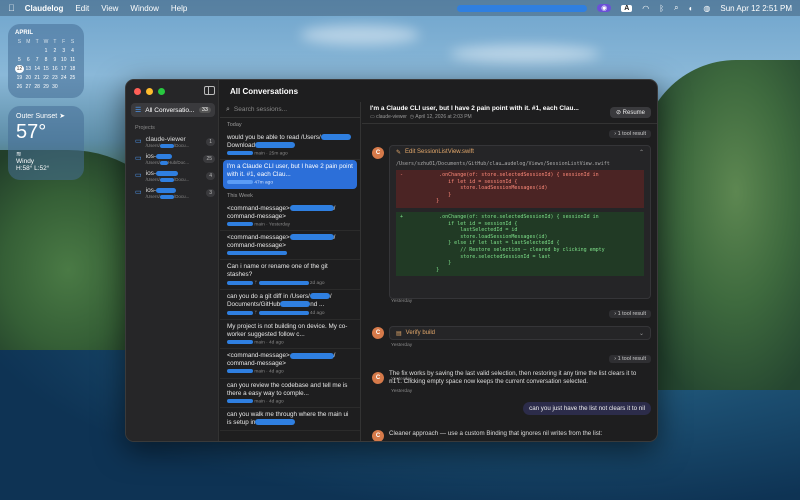  Describe the element at coordinates (161, 91) in the screenshot. I see `zoom-button` at that location.